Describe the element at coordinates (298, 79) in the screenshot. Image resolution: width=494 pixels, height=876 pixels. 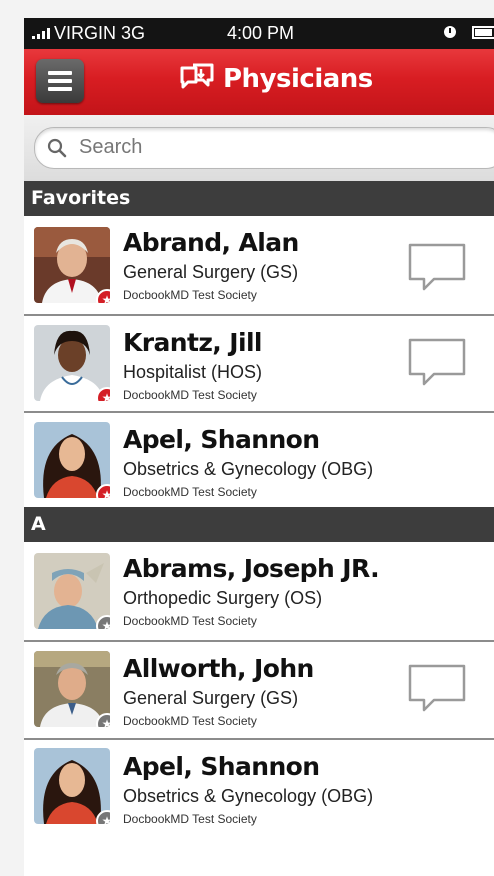
I see `page-title: Physicians` at that location.